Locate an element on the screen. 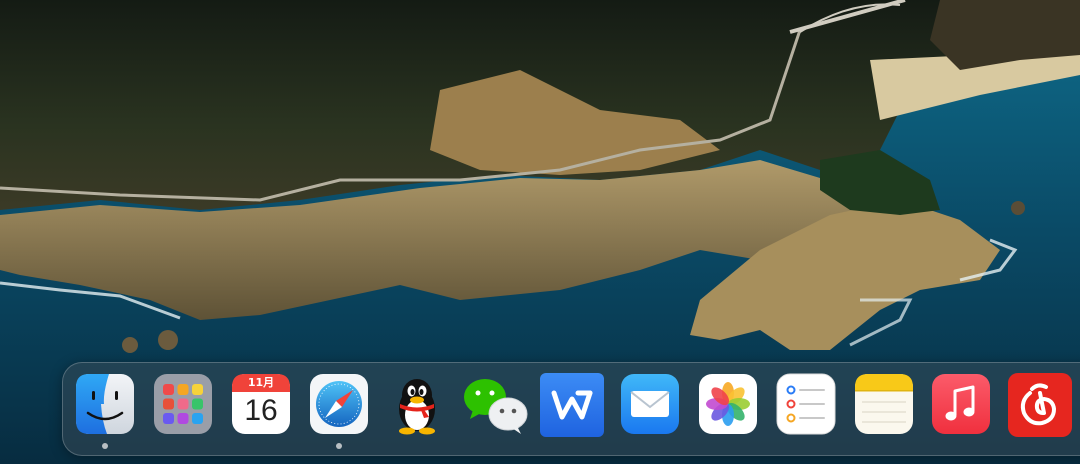  dock-app-netease-music is located at coordinates (1040, 405).